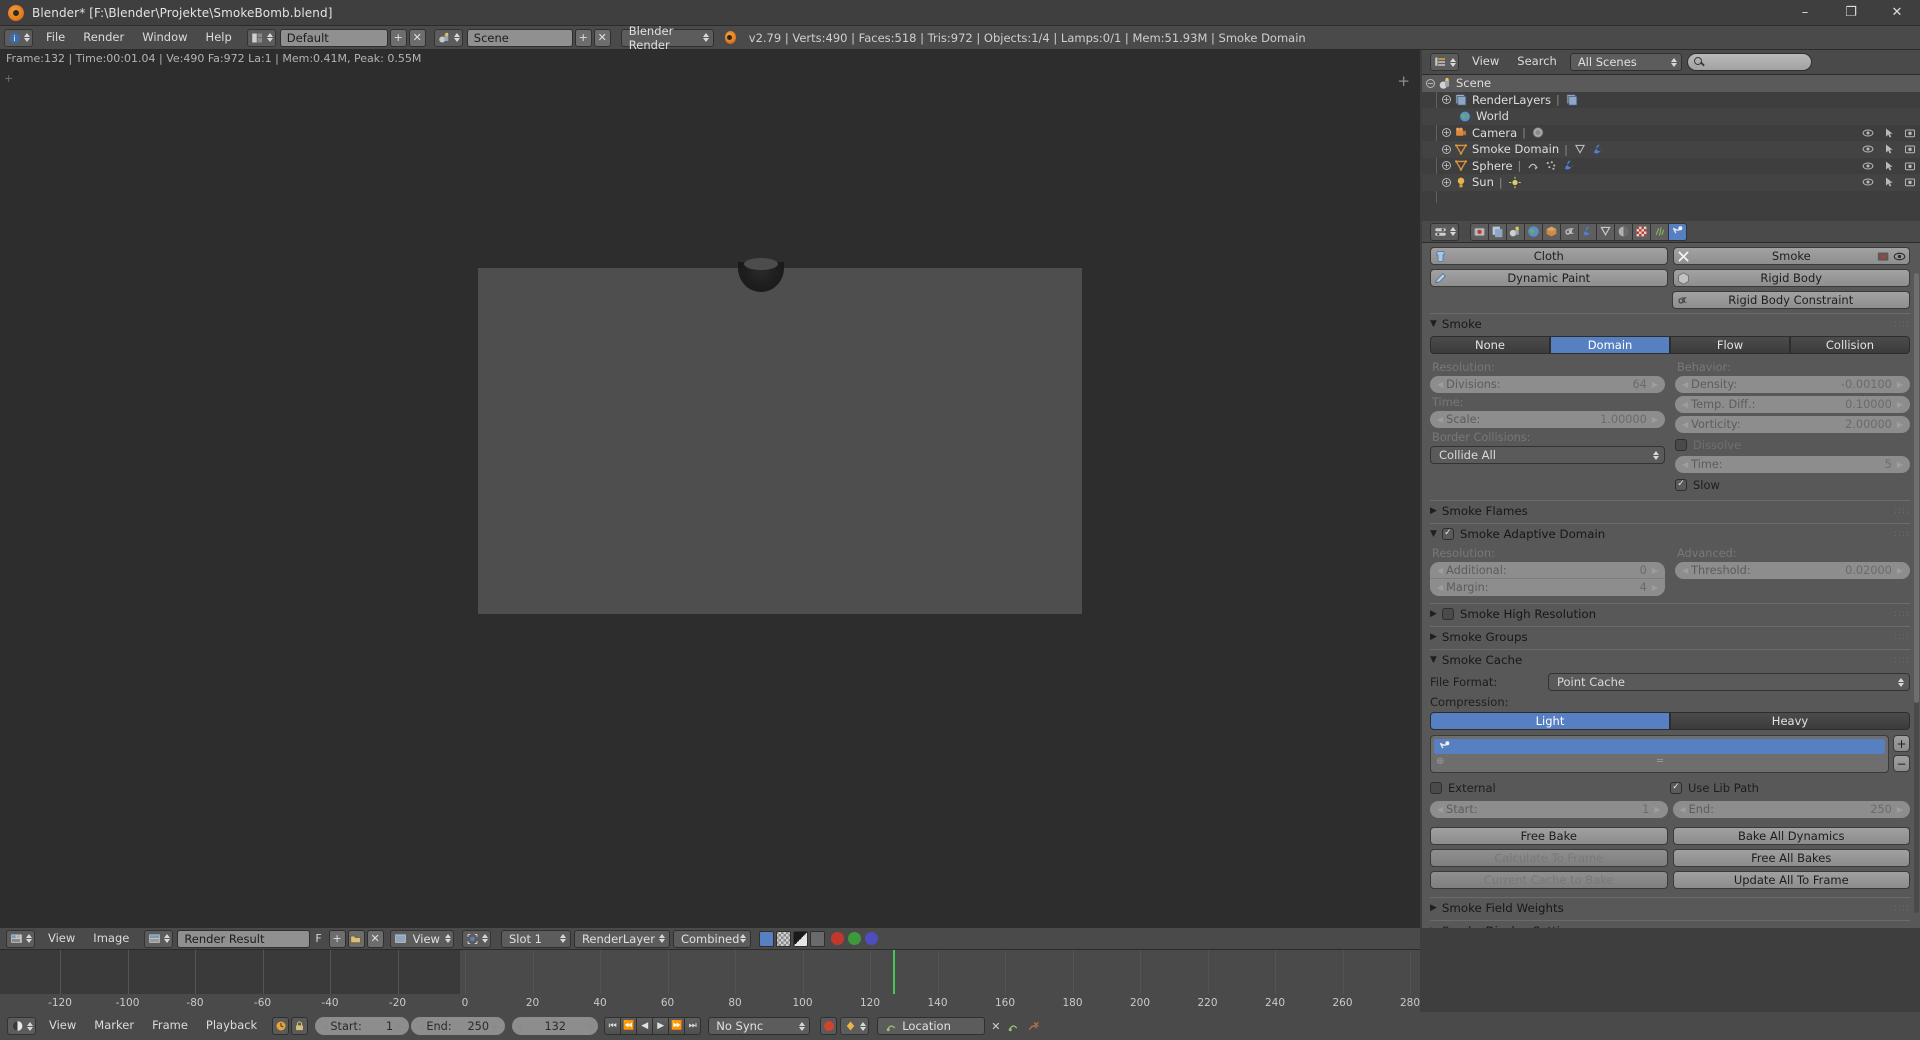 The width and height of the screenshot is (1920, 1040). I want to click on density-field: ◀ Density: -0.00100 ▶, so click(1792, 384).